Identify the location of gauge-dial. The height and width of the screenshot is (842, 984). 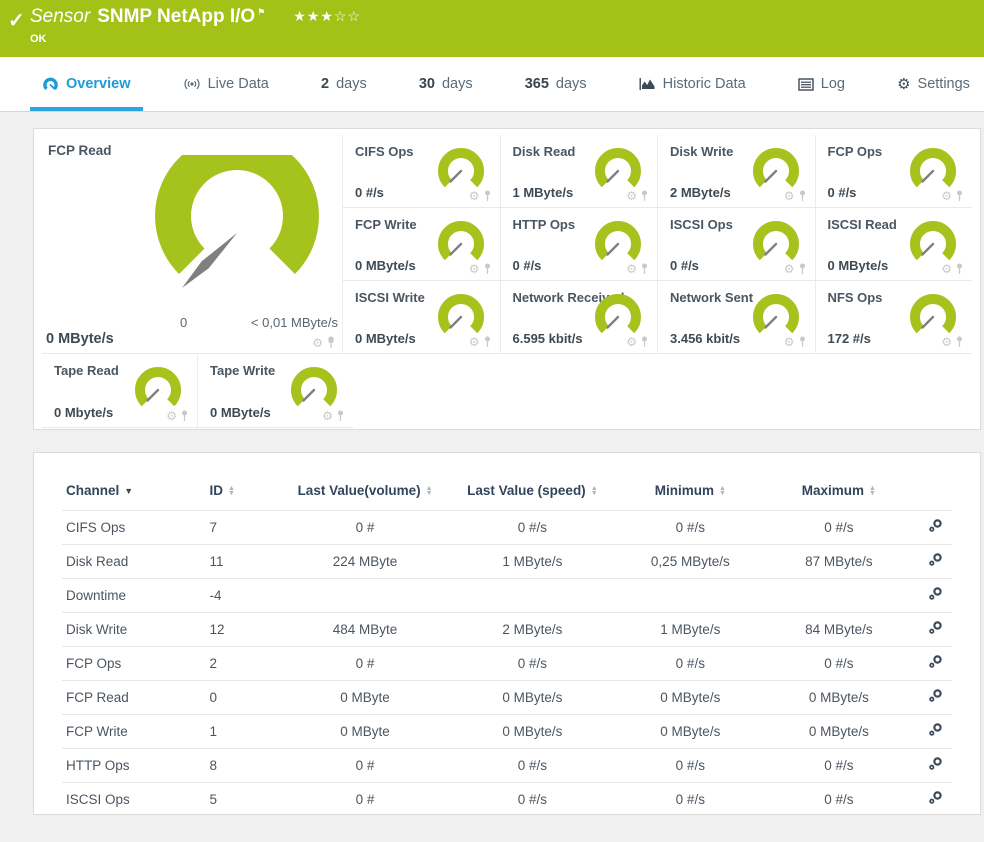
(158, 387).